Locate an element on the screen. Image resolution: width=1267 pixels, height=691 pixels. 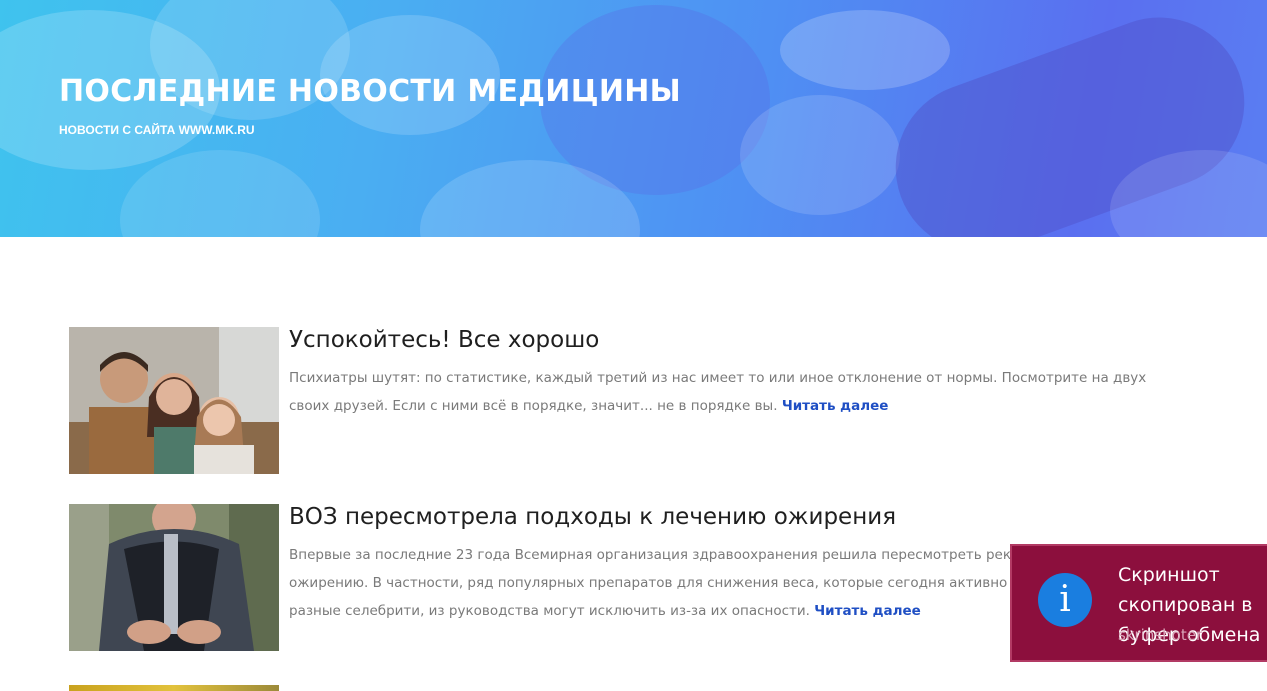
person-photo is located at coordinates (174, 577).